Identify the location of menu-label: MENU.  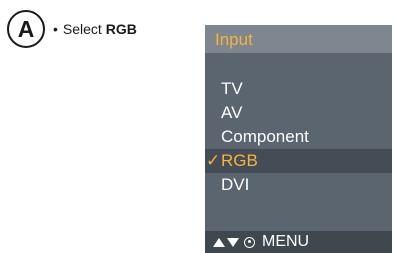
(286, 241).